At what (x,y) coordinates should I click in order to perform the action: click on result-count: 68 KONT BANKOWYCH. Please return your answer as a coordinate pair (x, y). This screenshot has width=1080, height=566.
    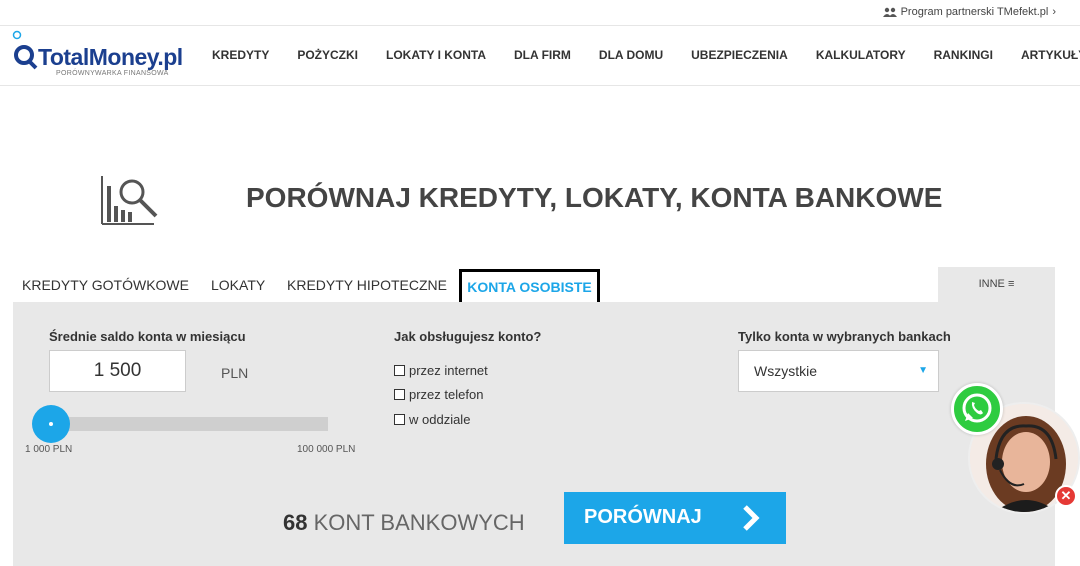
    Looking at the image, I should click on (404, 523).